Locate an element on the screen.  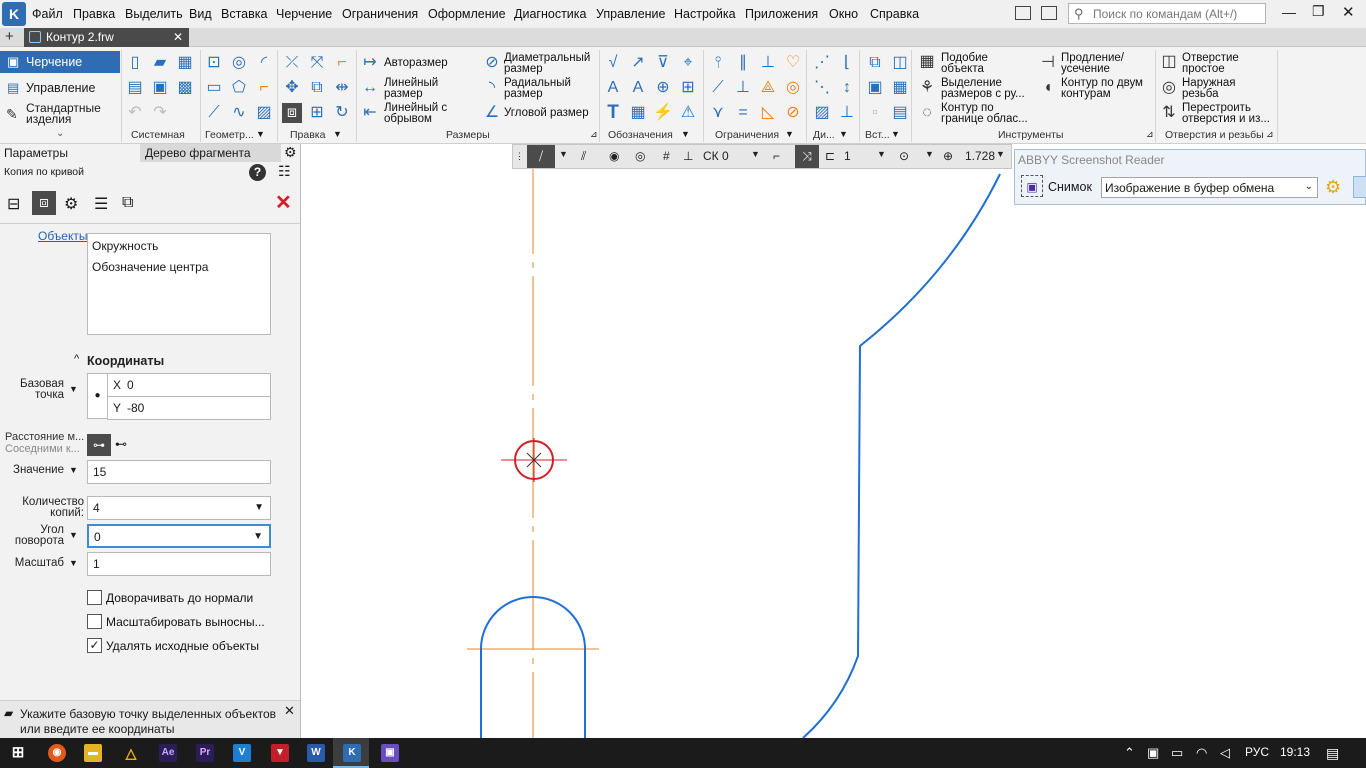
layer-dropdown-icon: ▼ is located at coordinates (881, 154).